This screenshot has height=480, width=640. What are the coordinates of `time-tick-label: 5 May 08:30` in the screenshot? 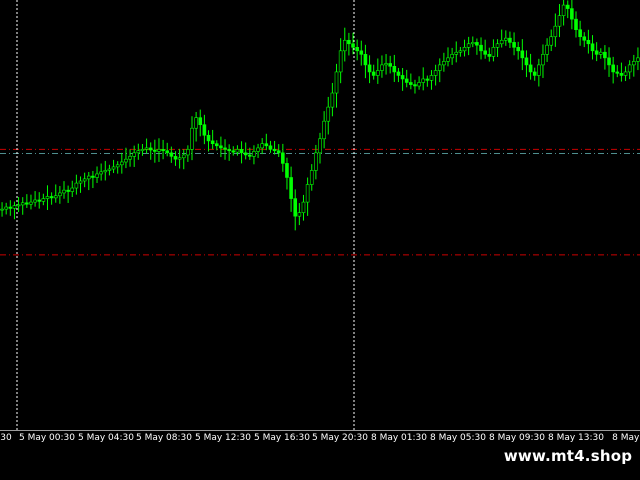 It's located at (164, 438).